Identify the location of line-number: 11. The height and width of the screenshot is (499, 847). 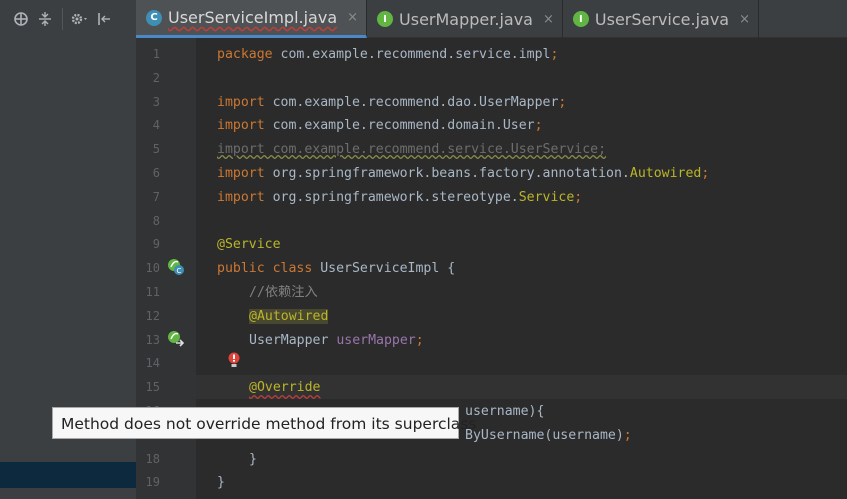
(152, 292).